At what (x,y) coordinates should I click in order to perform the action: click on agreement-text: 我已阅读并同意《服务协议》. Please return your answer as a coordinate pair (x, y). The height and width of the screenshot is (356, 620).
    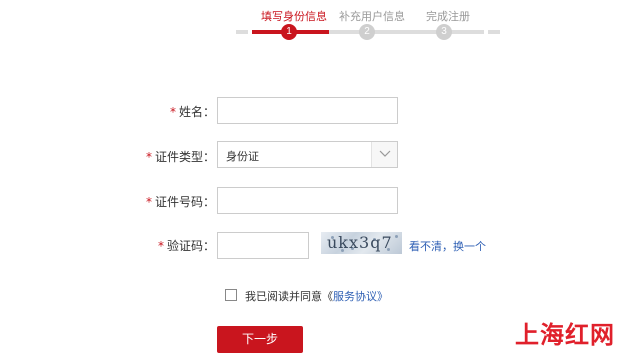
    Looking at the image, I should click on (316, 296).